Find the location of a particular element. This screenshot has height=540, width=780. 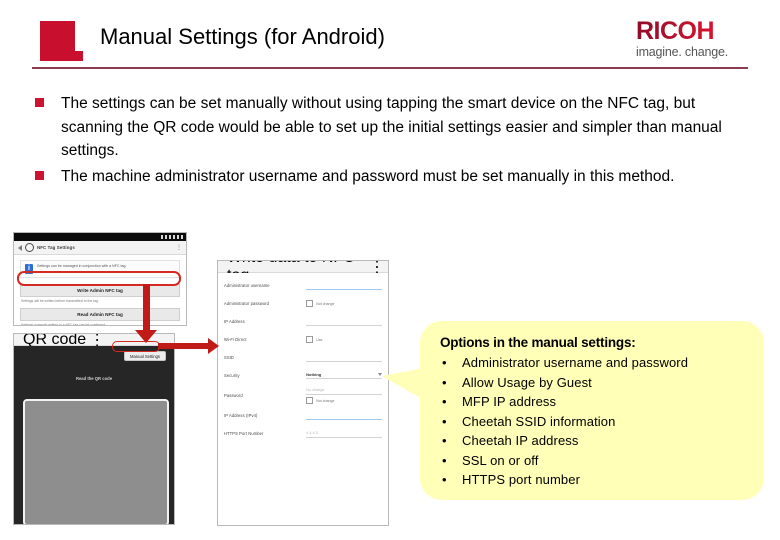

administrator-username-input is located at coordinates (344, 286).